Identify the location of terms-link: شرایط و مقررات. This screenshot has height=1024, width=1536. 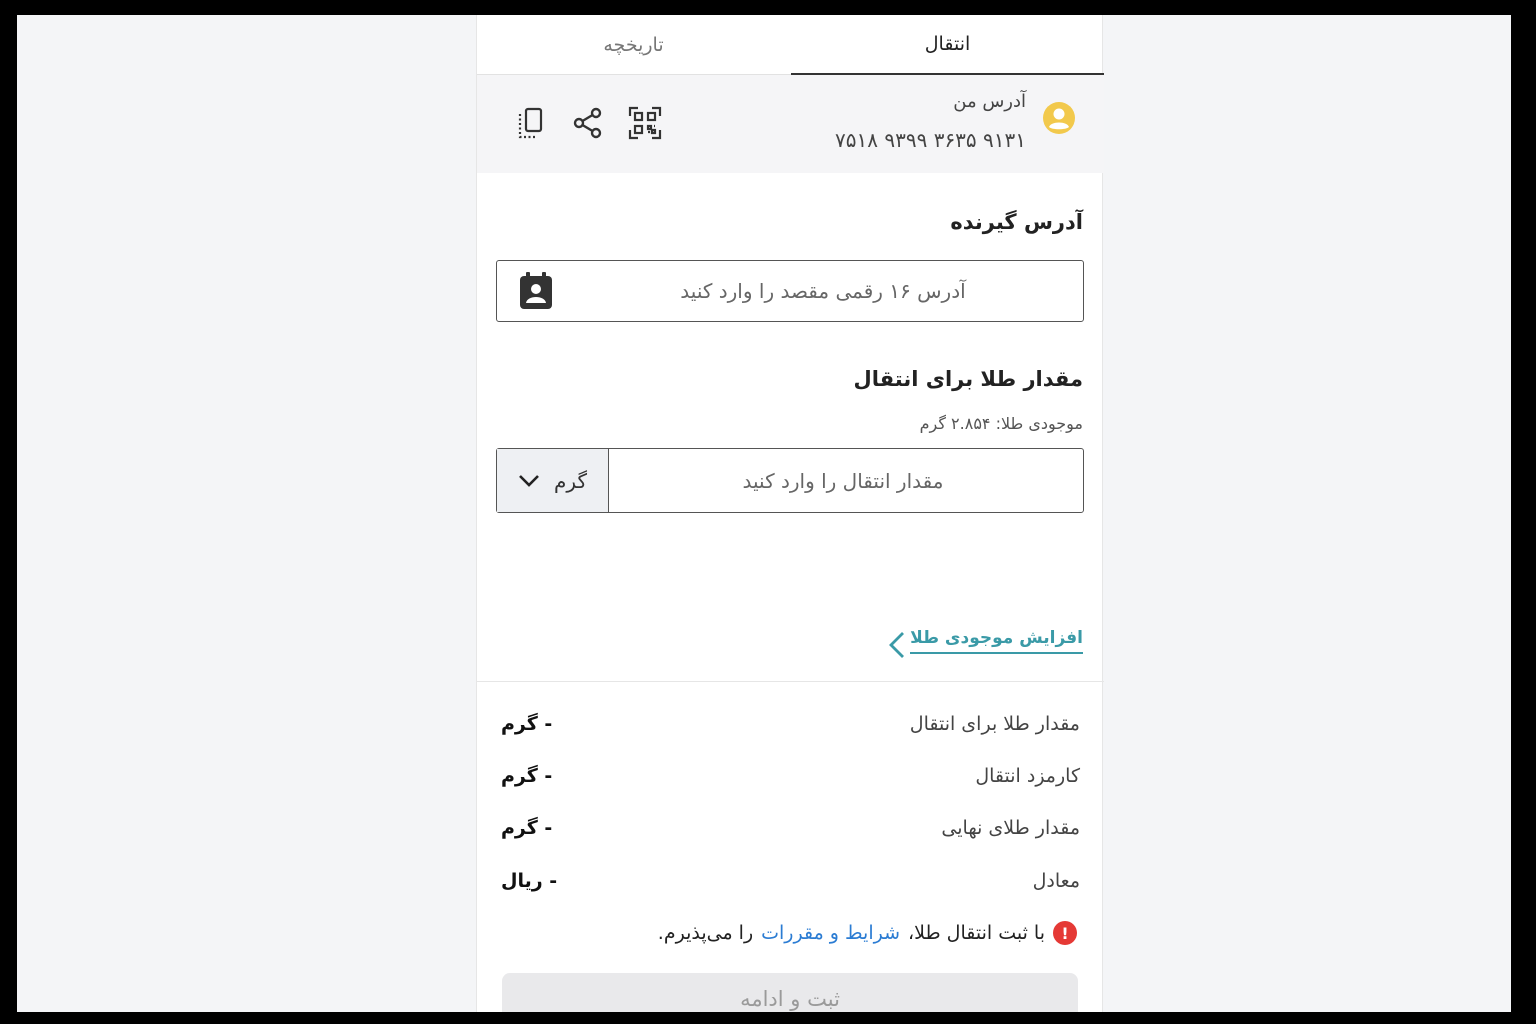
(830, 933).